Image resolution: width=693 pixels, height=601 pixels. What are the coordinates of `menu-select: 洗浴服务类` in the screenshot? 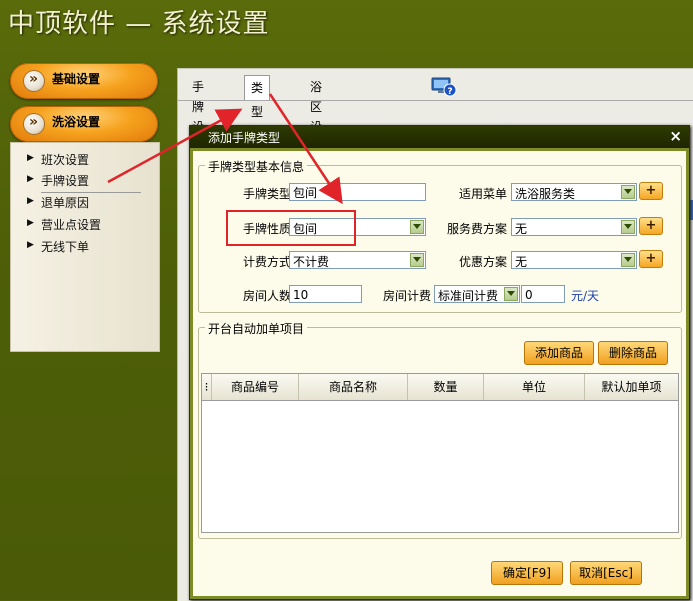 It's located at (574, 192).